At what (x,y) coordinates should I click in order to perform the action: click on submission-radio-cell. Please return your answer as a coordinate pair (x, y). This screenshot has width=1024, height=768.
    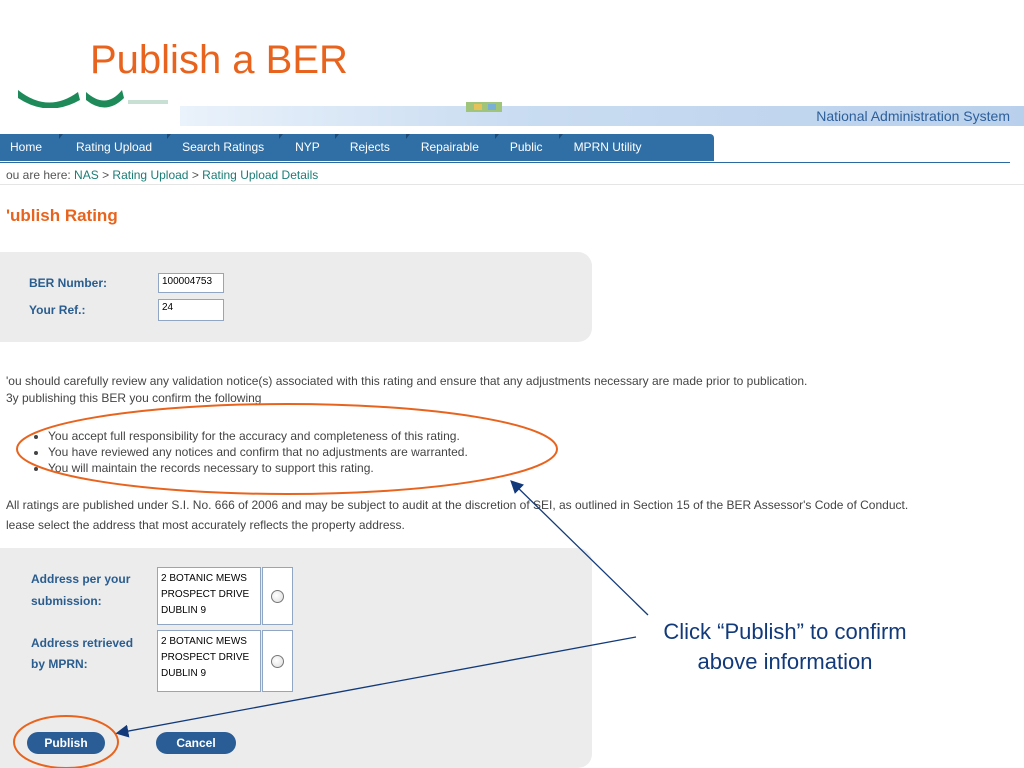
    Looking at the image, I should click on (277, 596).